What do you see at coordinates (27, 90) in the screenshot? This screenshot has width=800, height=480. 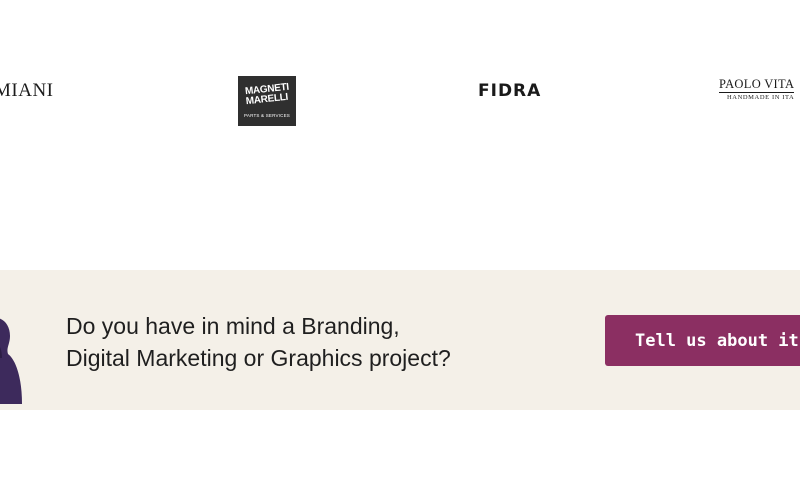 I see `logo-miani: MIANI` at bounding box center [27, 90].